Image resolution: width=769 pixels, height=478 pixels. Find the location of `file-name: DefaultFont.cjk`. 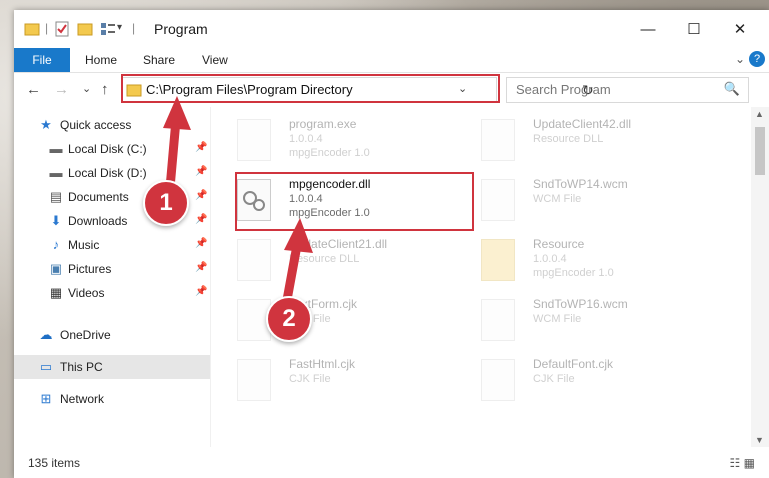

file-name: DefaultFont.cjk is located at coordinates (573, 364).